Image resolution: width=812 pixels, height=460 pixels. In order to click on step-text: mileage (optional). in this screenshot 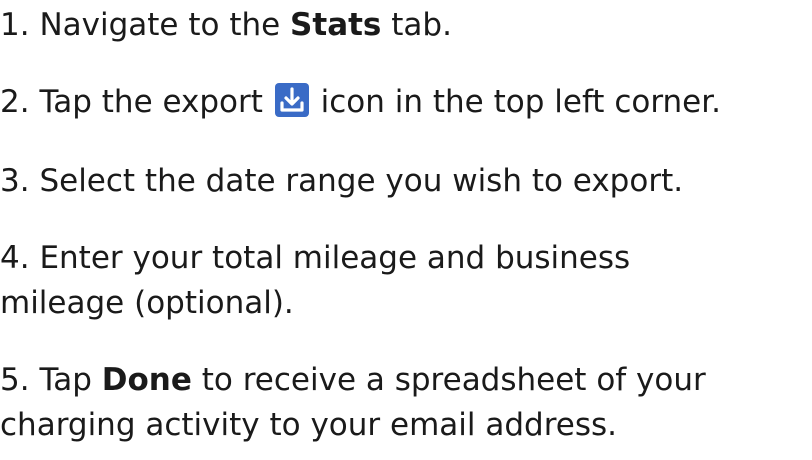, I will do `click(147, 303)`.